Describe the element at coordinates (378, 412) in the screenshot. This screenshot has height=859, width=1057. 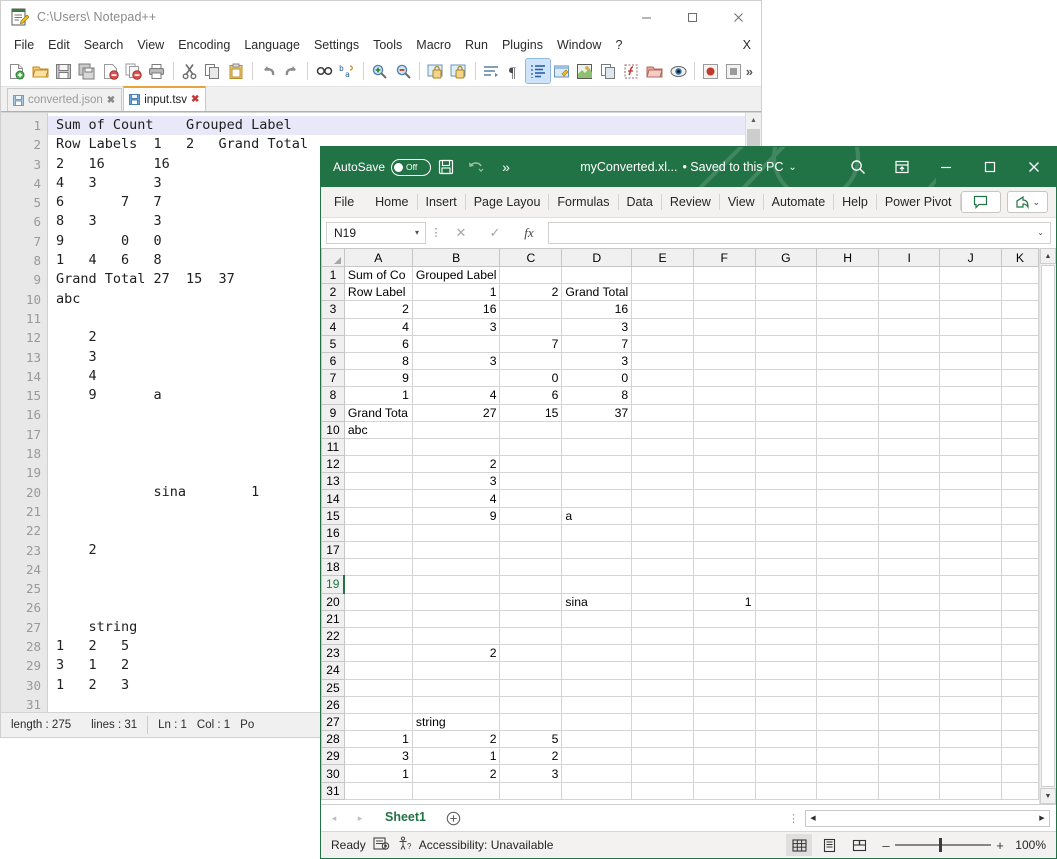
I see `cell-A9: Grand Tota` at that location.